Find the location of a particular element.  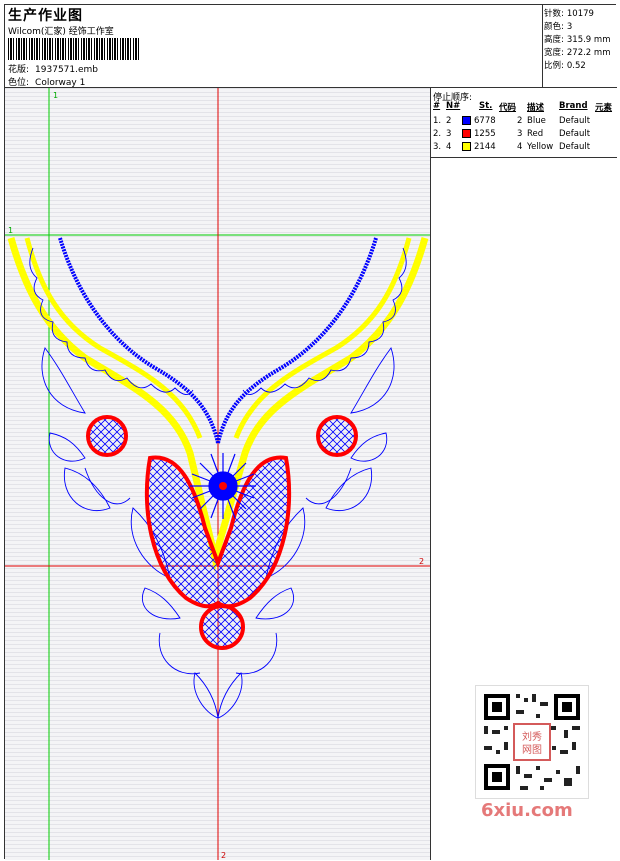

color-swatch-yellow is located at coordinates (466, 146).